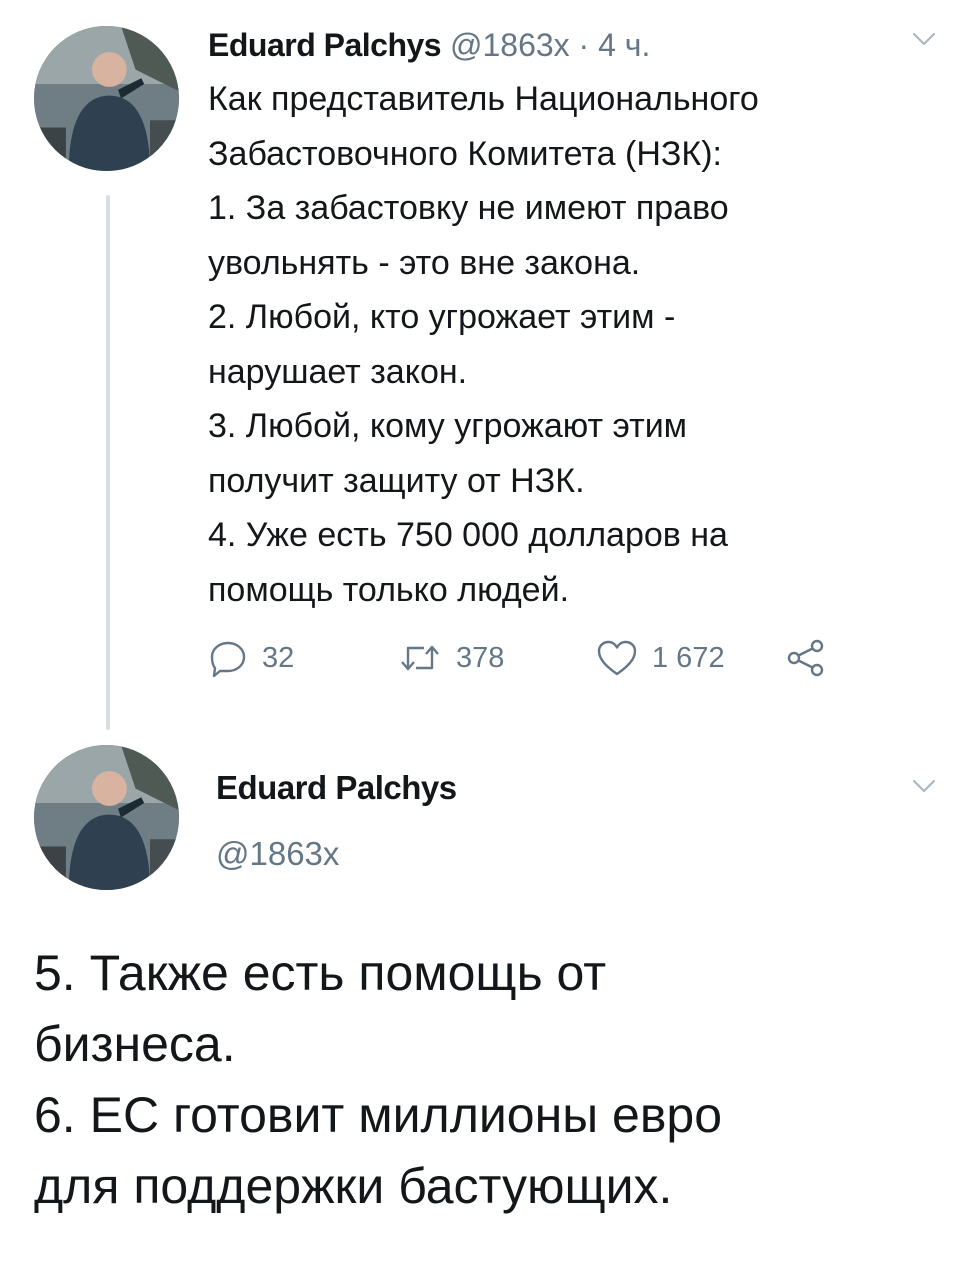 The width and height of the screenshot is (979, 1280). I want to click on share-button, so click(806, 658).